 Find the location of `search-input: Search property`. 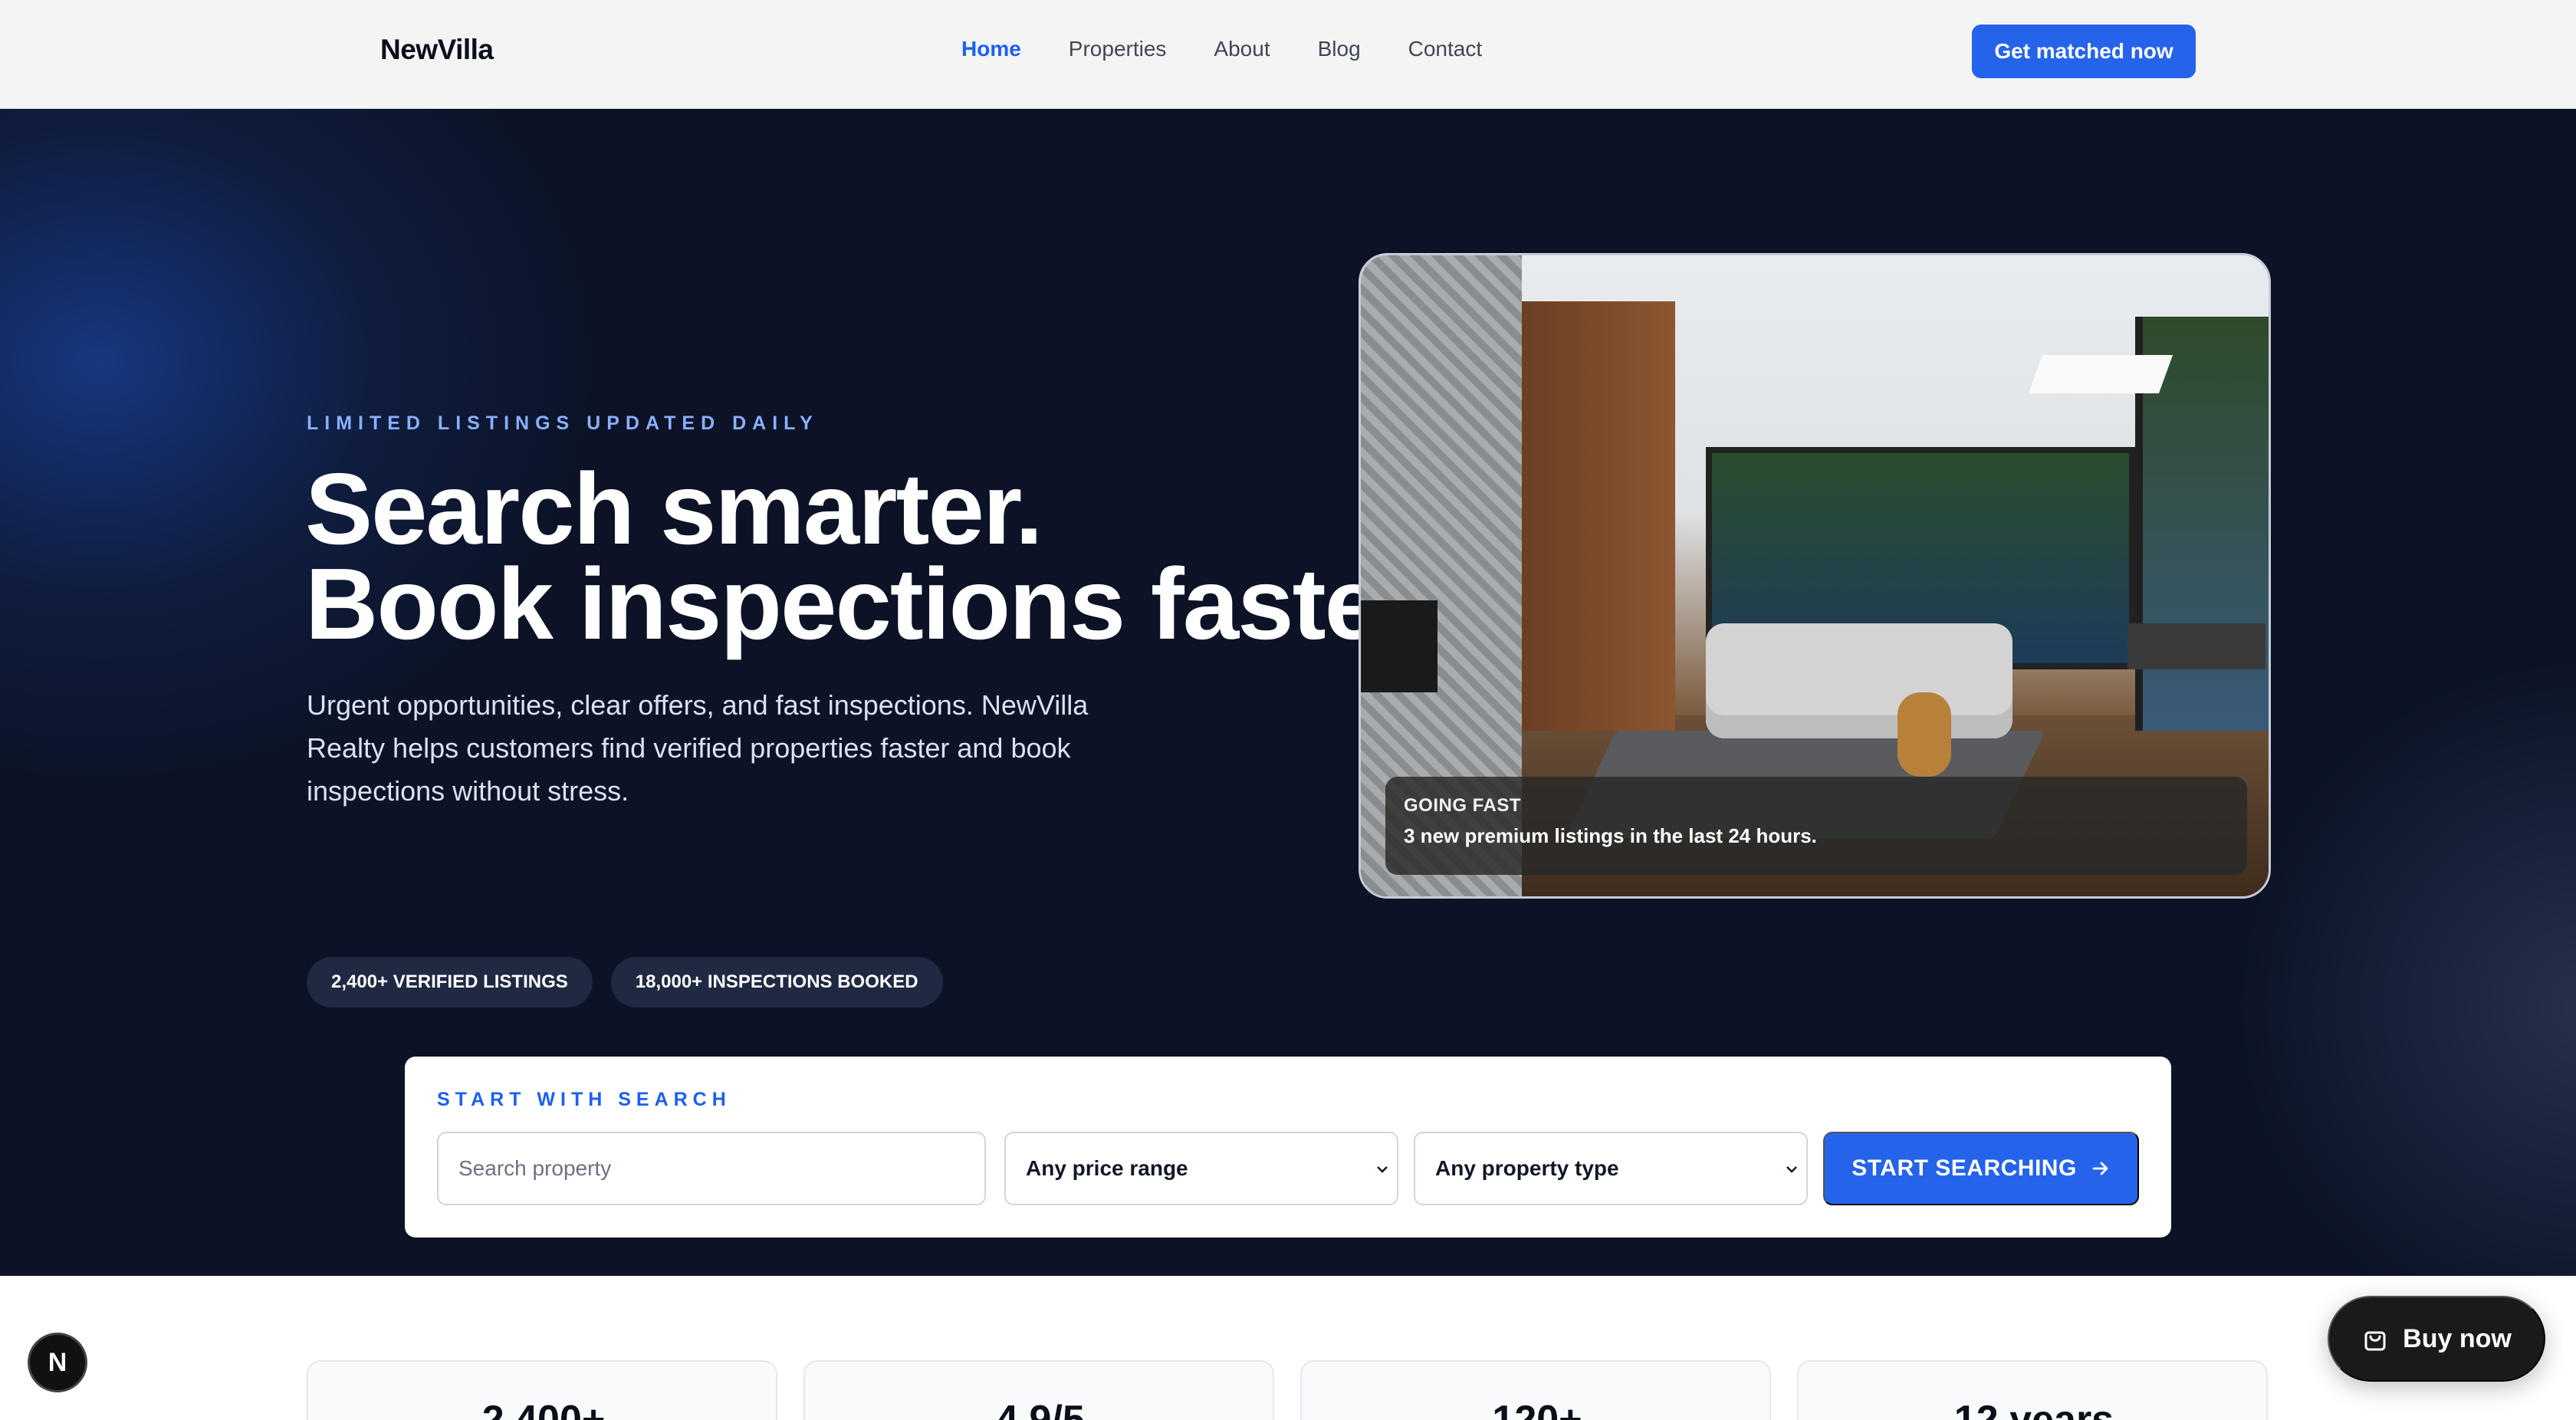

search-input: Search property is located at coordinates (712, 1168).